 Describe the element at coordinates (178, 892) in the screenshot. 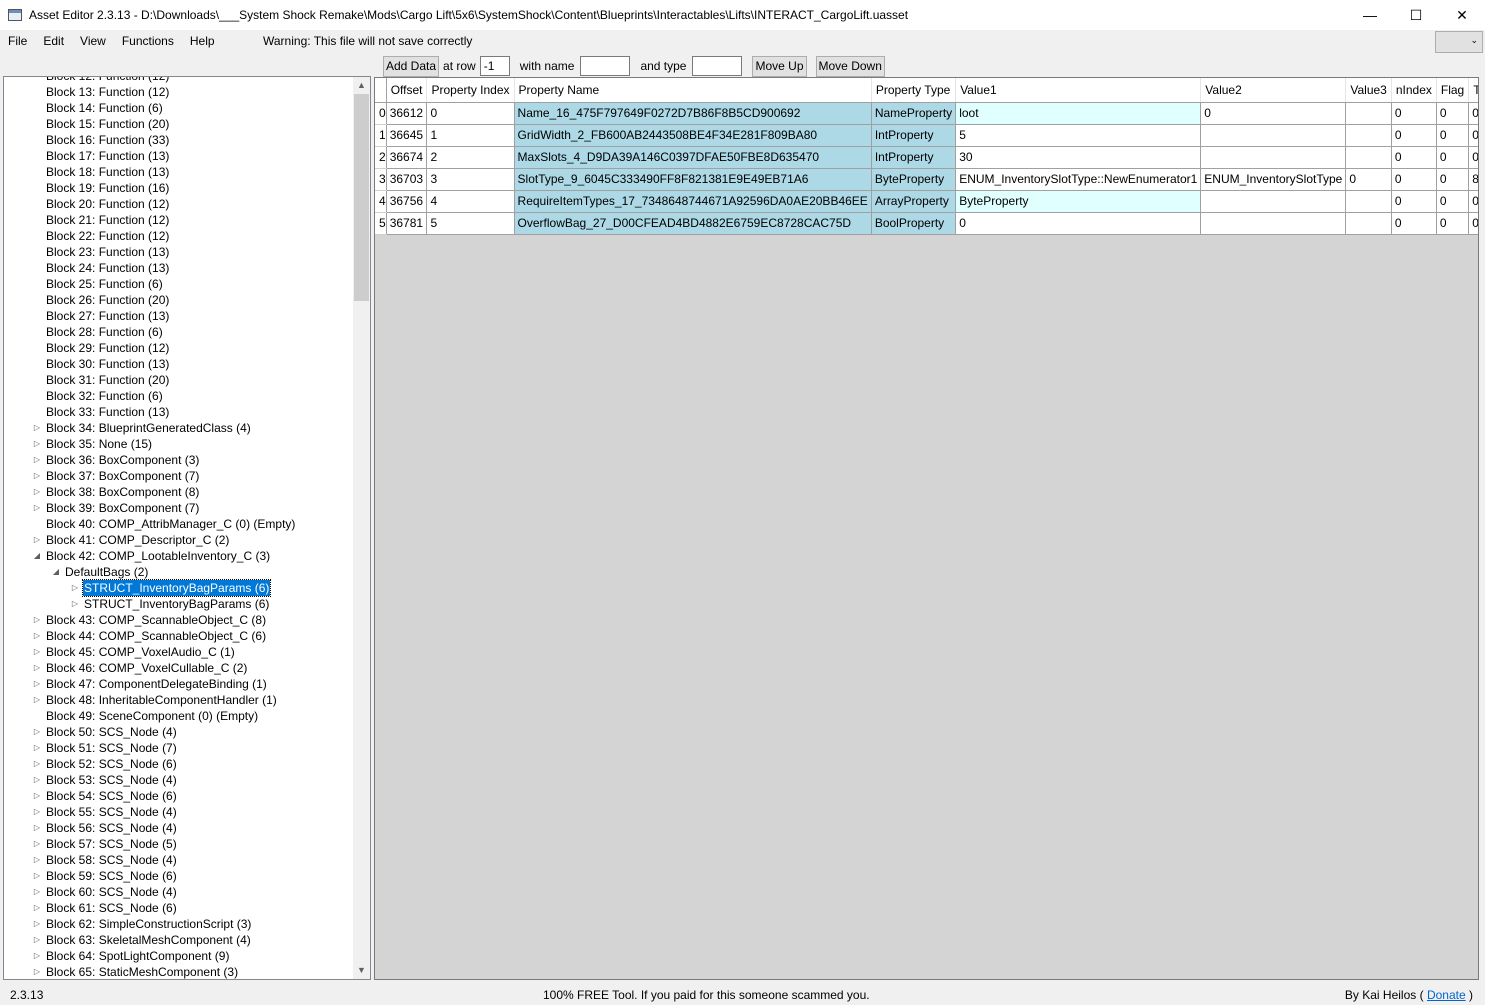

I see `tree-item: ▷ Block 60: SCS_Node (4)` at that location.